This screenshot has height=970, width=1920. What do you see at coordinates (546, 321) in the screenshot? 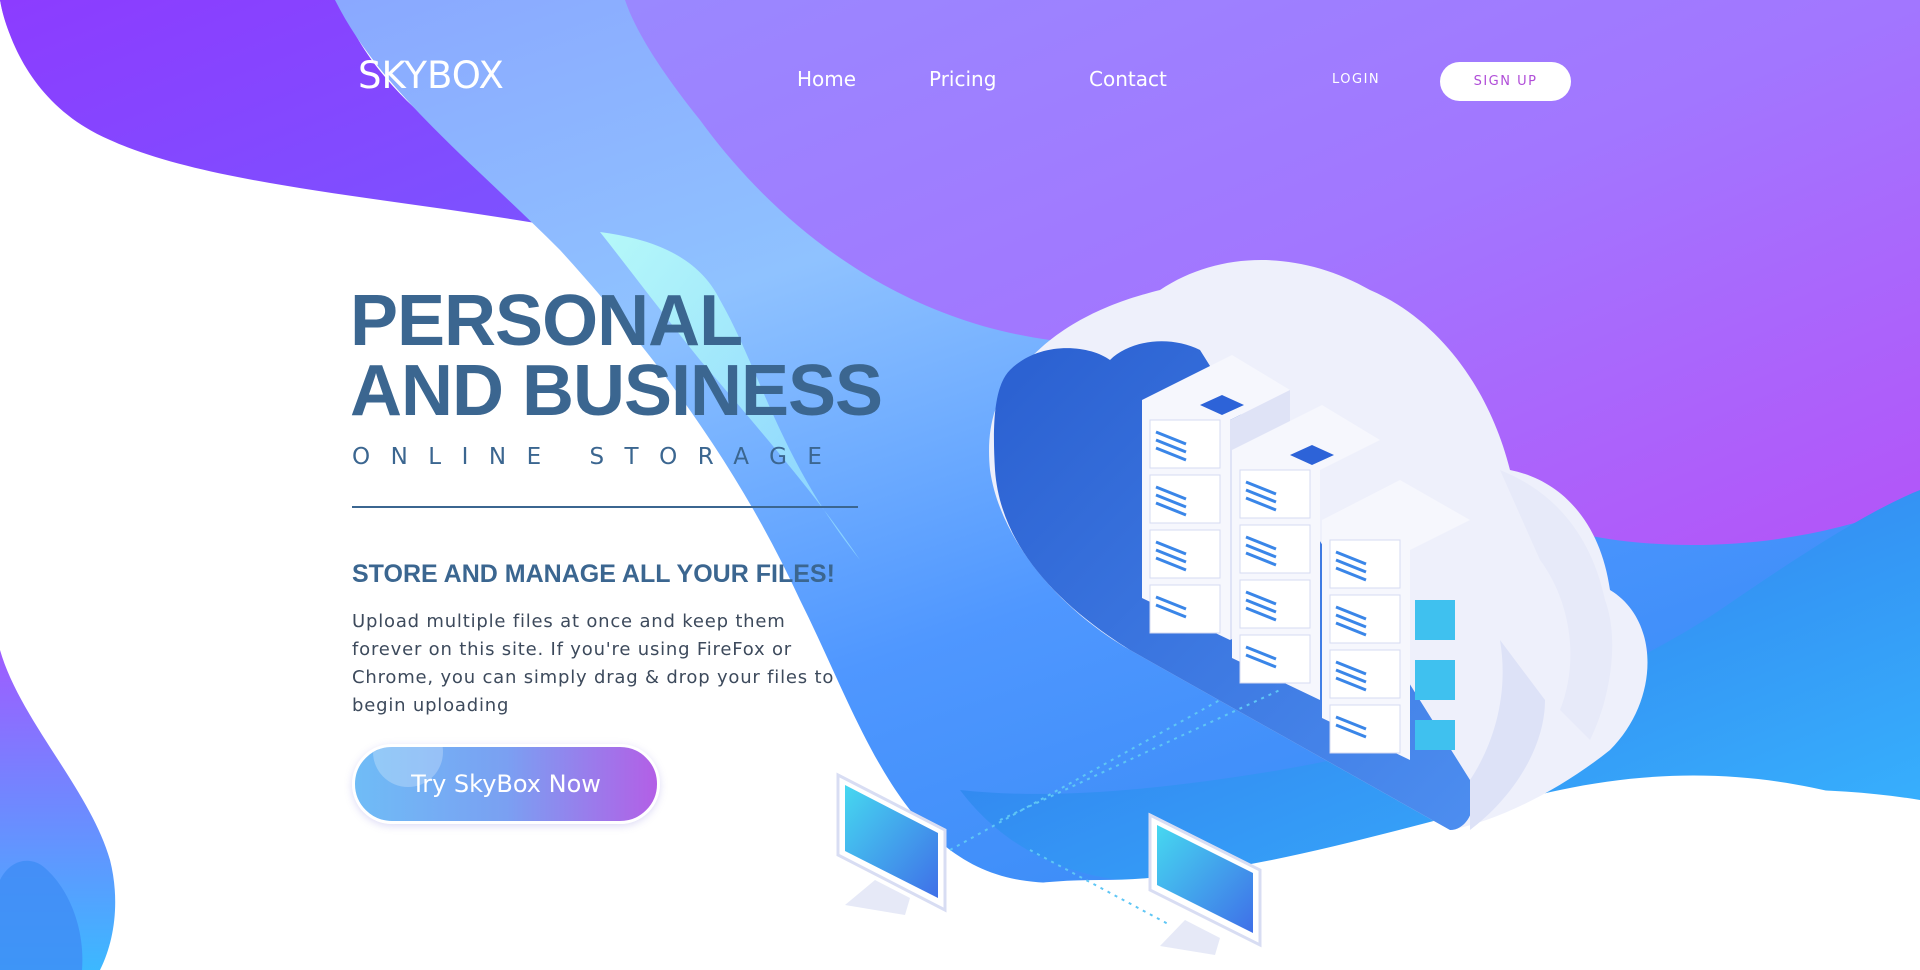
I see `headline-line-1: PERSONAL` at bounding box center [546, 321].